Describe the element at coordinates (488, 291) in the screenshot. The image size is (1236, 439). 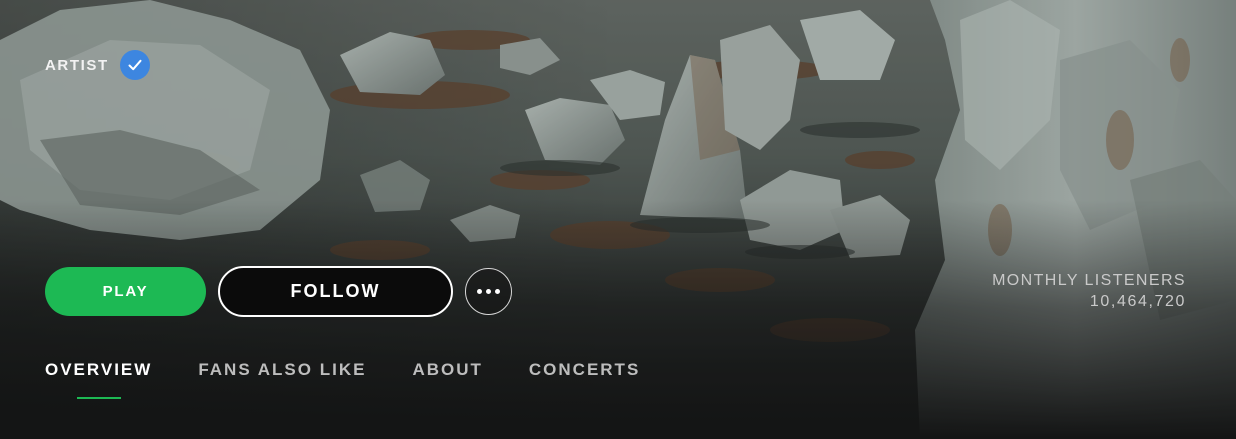
I see `more-options-button` at that location.